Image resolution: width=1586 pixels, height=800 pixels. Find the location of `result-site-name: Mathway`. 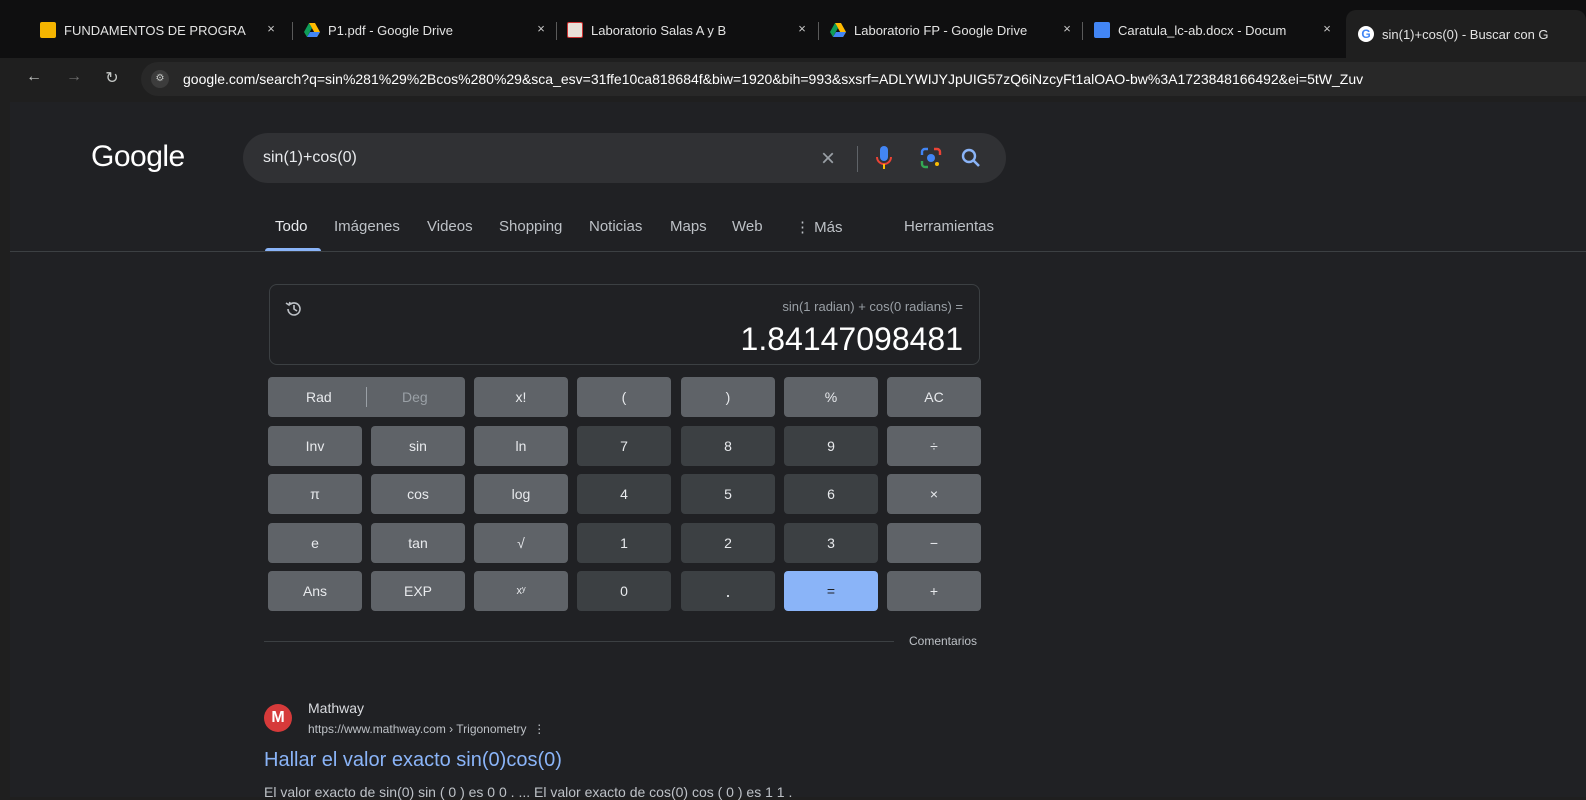

result-site-name: Mathway is located at coordinates (336, 708).